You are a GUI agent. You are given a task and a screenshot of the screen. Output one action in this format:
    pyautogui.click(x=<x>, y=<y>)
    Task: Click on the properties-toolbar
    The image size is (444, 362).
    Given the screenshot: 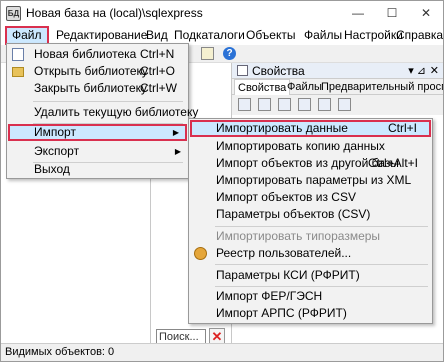 What is the action you would take?
    pyautogui.click(x=337, y=105)
    